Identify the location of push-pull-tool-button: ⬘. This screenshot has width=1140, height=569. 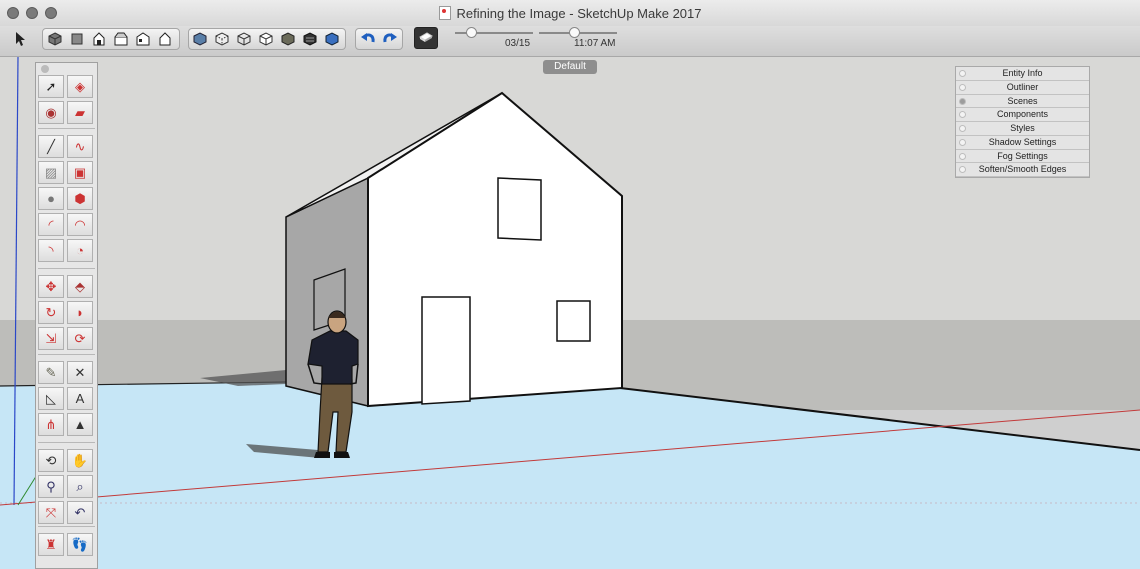
(80, 286).